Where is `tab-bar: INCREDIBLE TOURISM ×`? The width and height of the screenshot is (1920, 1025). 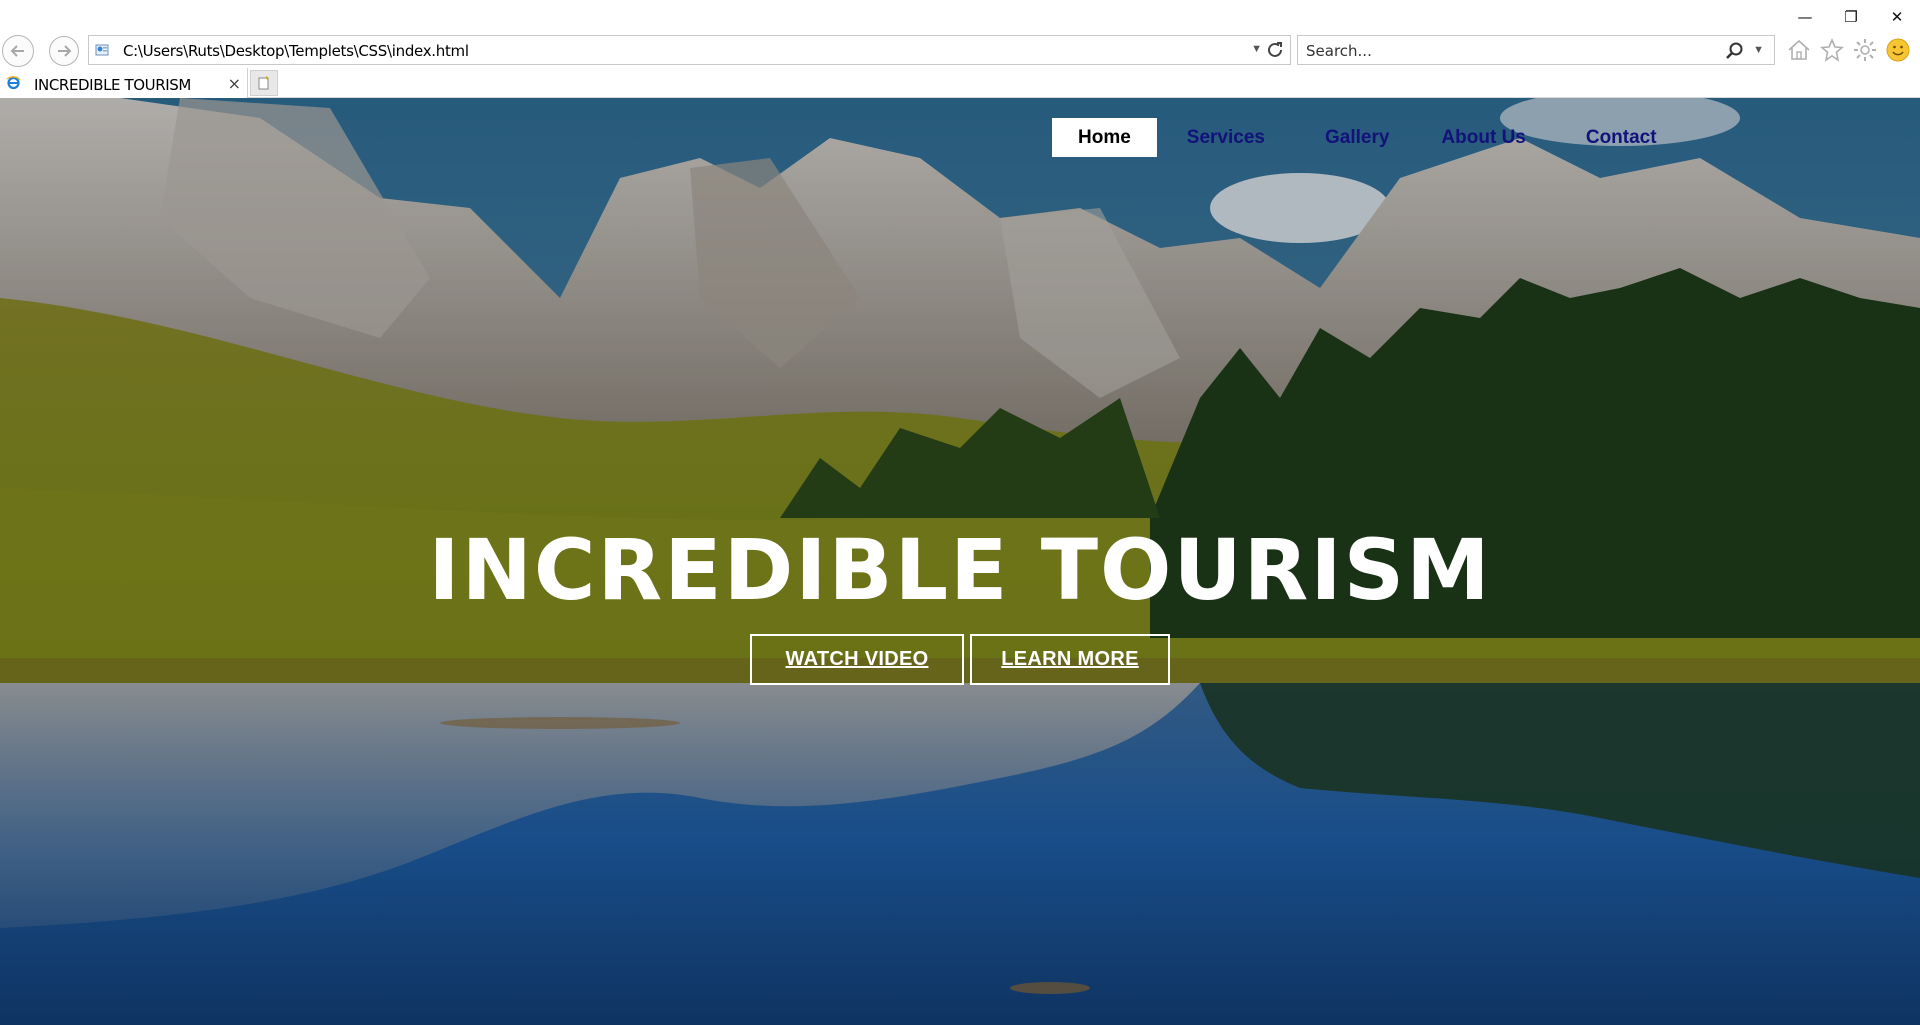
tab-bar: INCREDIBLE TOURISM × is located at coordinates (960, 82).